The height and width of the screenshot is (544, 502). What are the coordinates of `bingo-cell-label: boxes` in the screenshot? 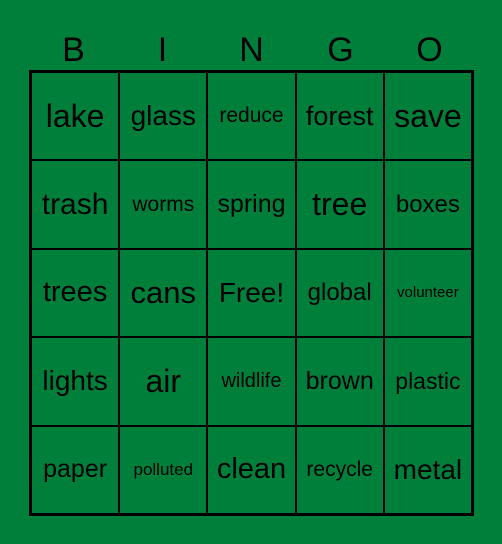 It's located at (427, 204).